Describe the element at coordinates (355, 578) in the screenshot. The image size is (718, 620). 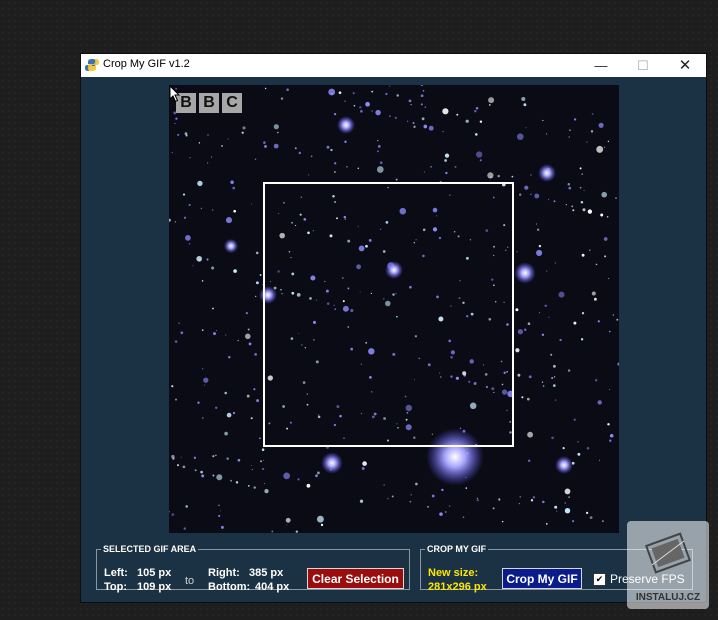
I see `clear-selection-button: Clear Selection` at that location.